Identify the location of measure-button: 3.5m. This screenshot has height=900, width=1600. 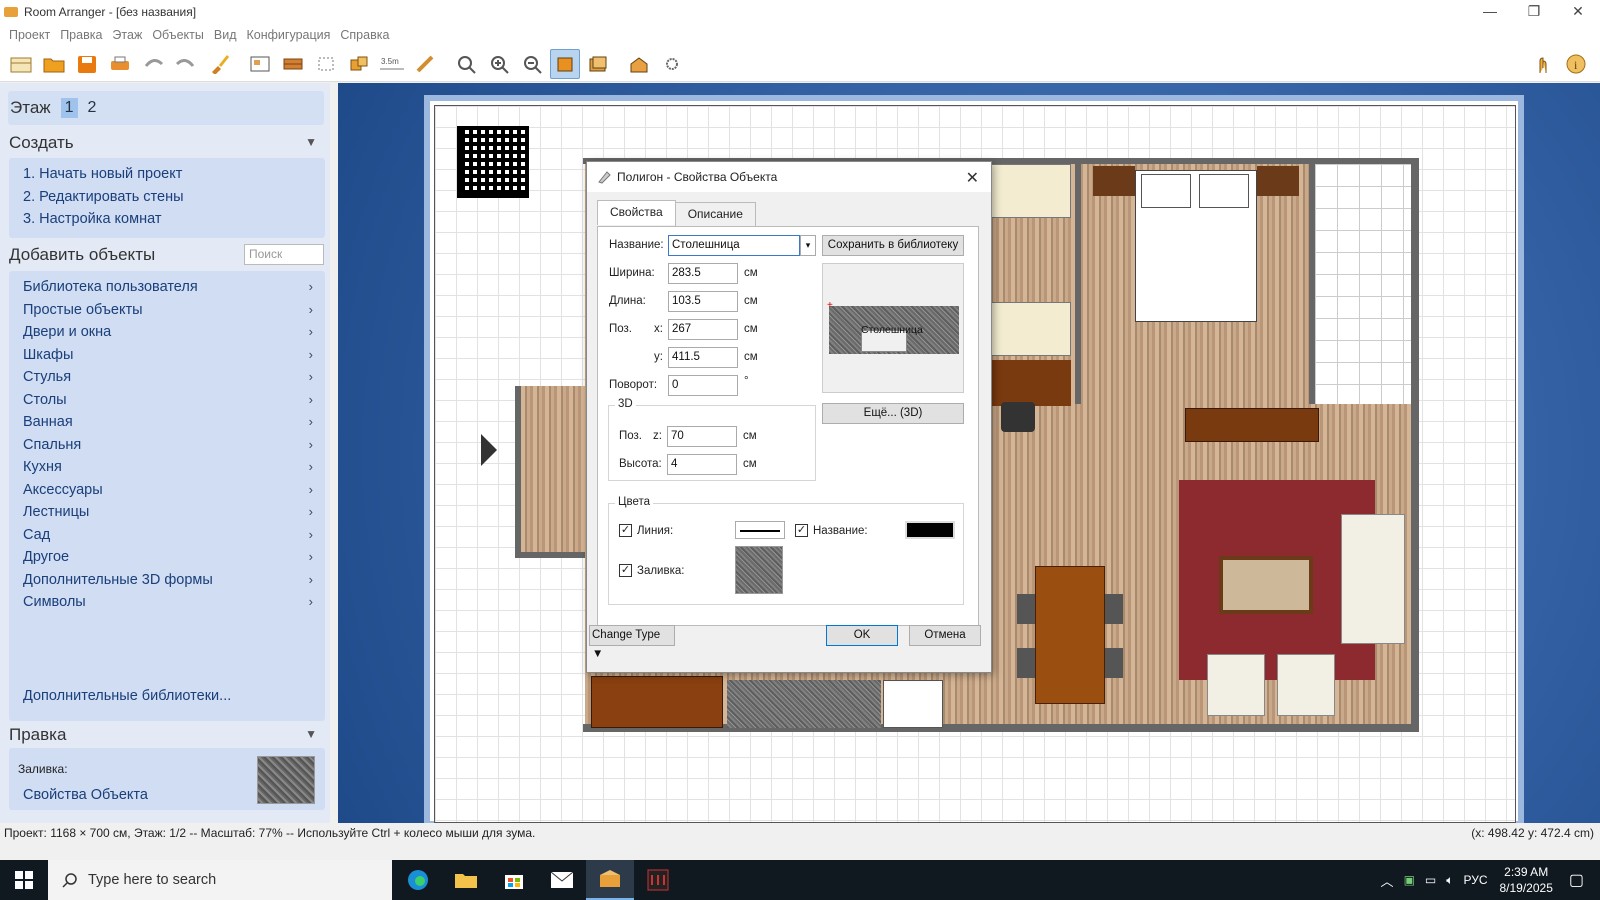
(392, 64).